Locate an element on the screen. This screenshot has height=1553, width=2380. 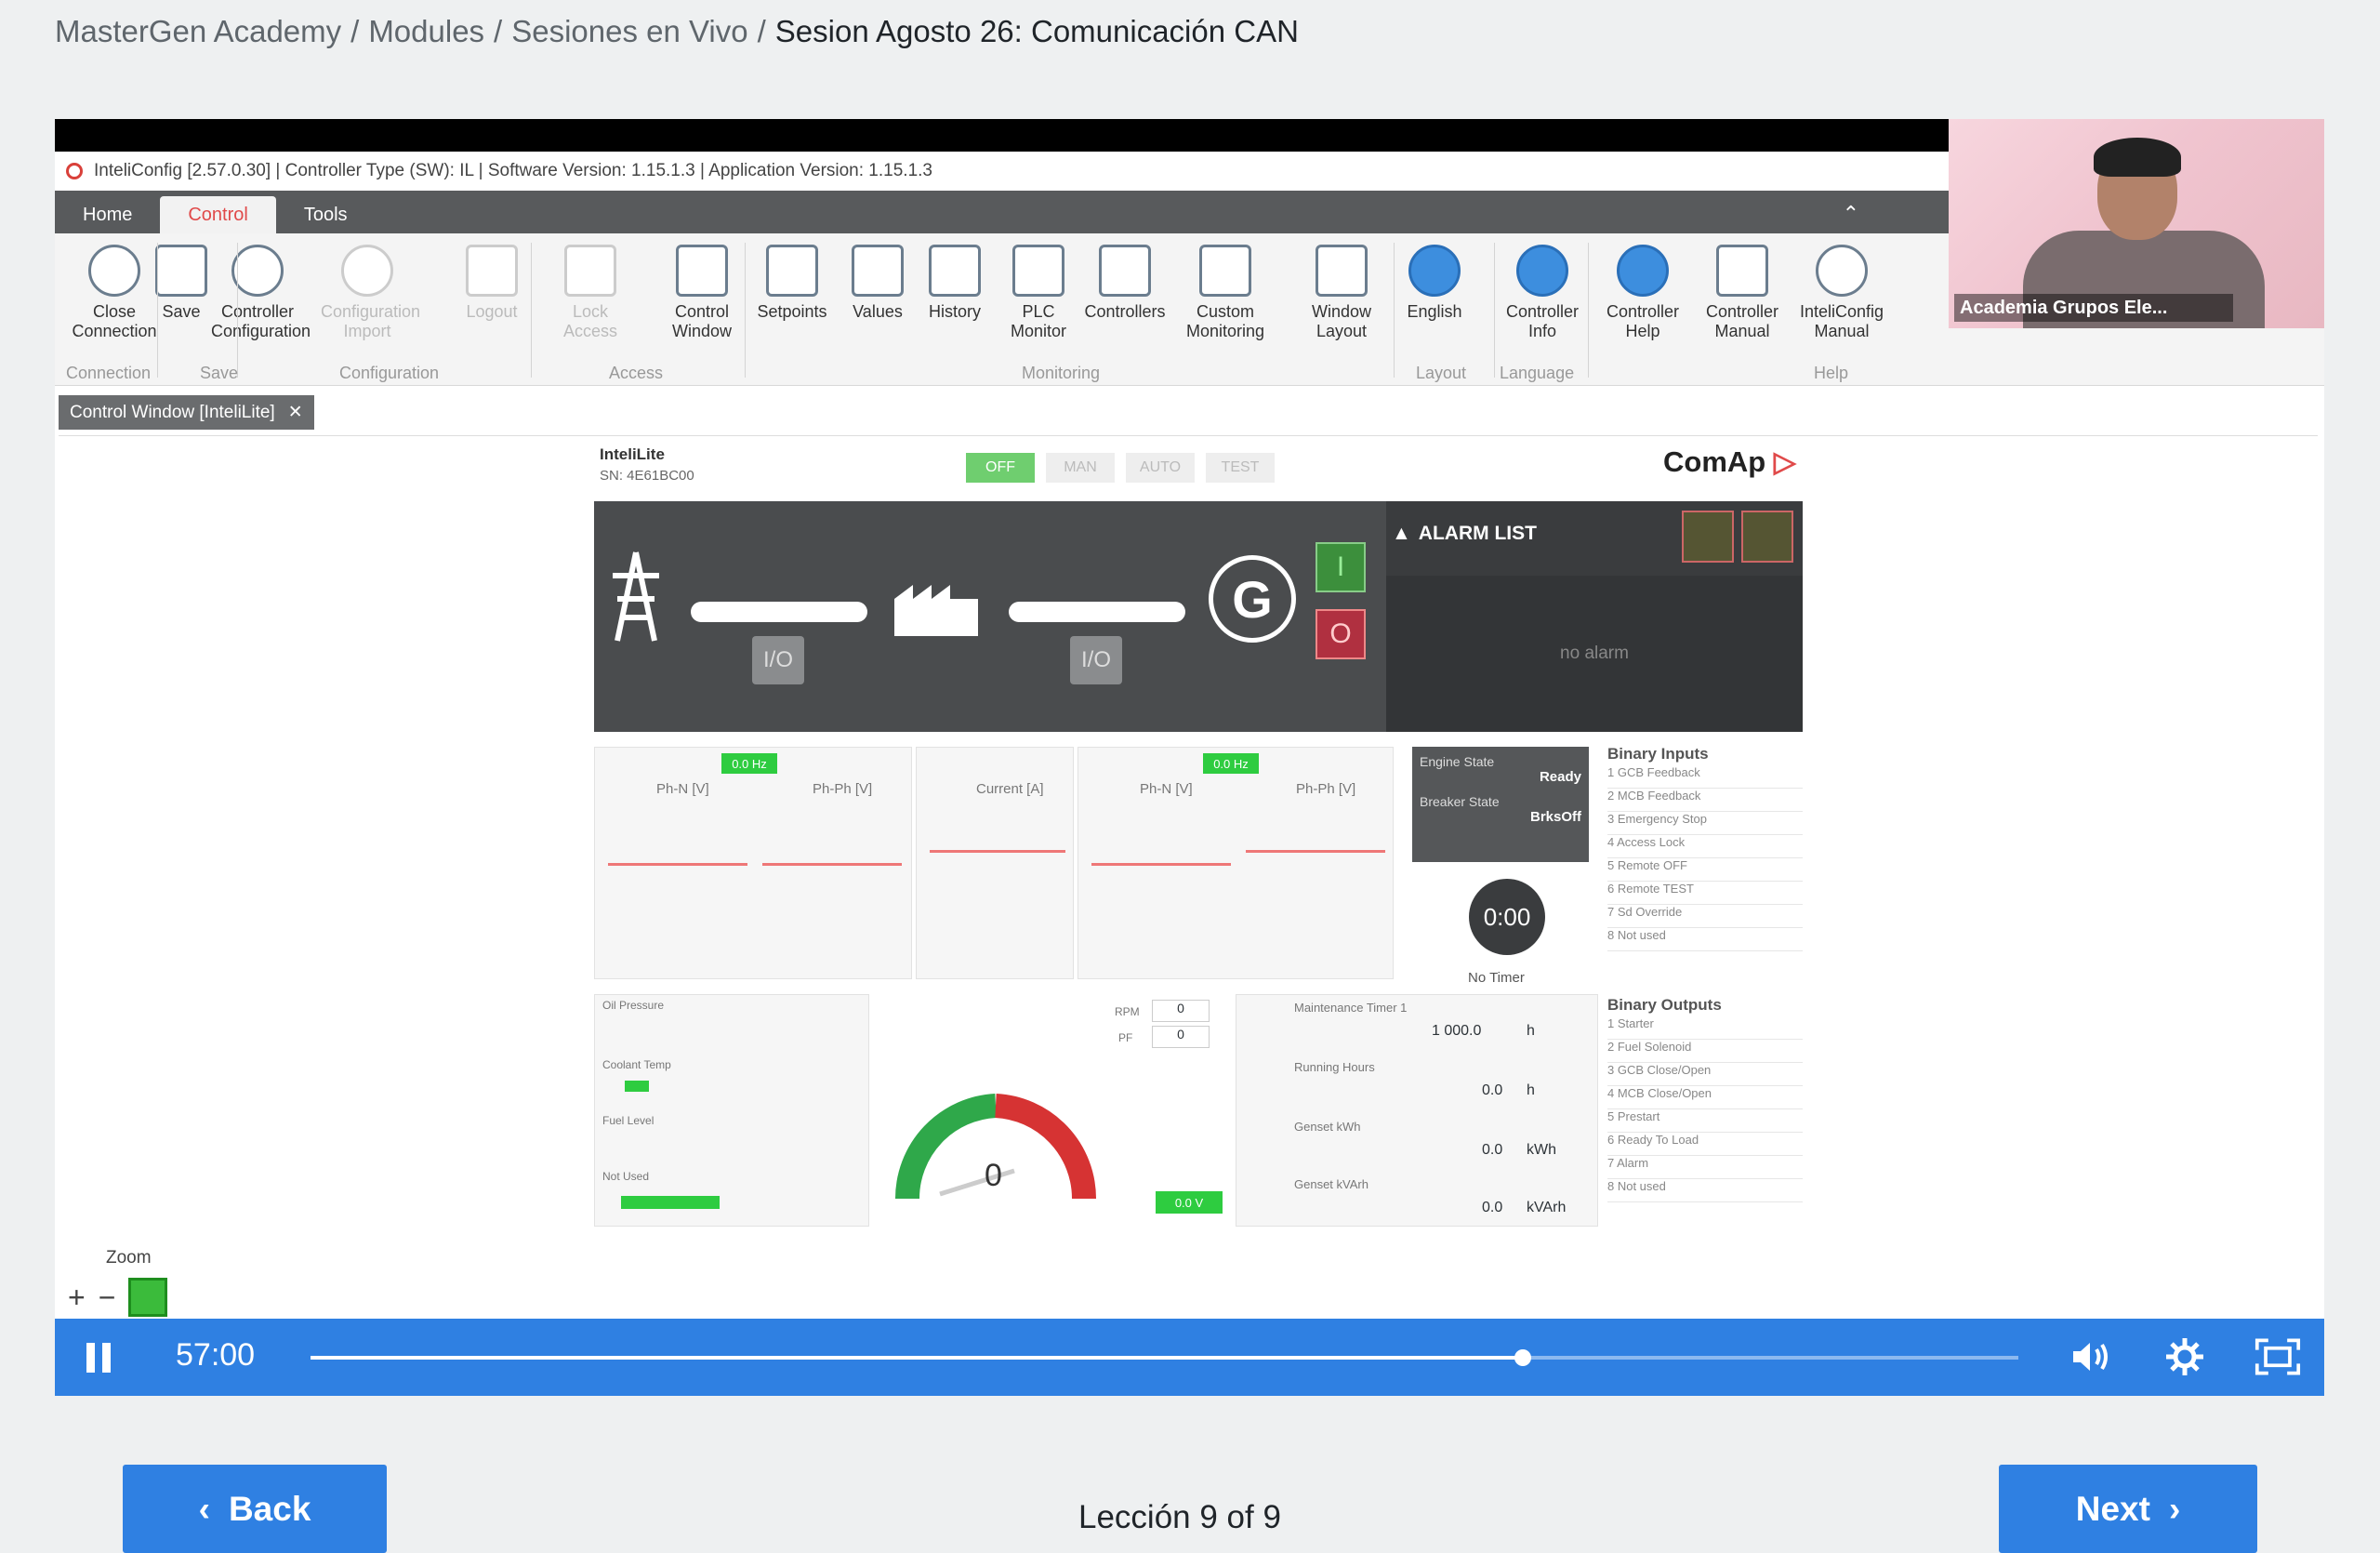
breadcrumb-link-academy: MasterGen Academy is located at coordinates (198, 31).